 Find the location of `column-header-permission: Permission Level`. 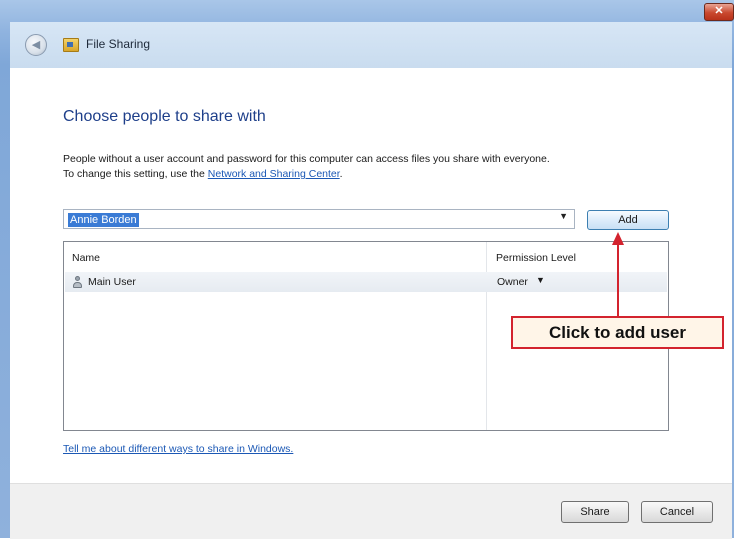

column-header-permission: Permission Level is located at coordinates (536, 258).